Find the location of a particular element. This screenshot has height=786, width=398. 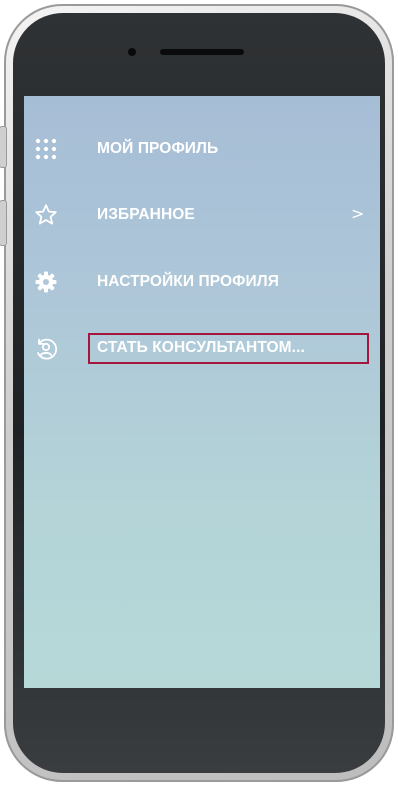

speaker-grille is located at coordinates (202, 52).